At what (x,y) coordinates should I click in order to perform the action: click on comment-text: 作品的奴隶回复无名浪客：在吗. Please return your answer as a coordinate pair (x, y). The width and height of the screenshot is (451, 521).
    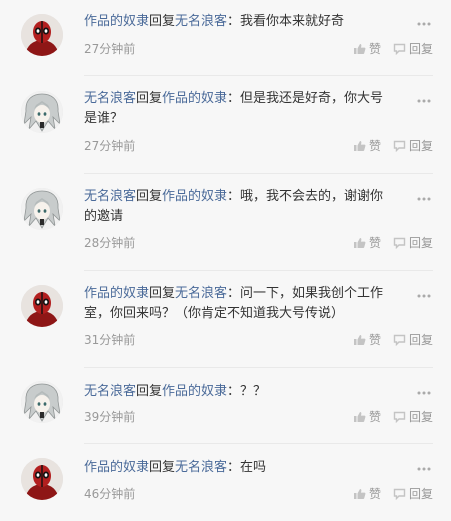
    Looking at the image, I should click on (239, 468).